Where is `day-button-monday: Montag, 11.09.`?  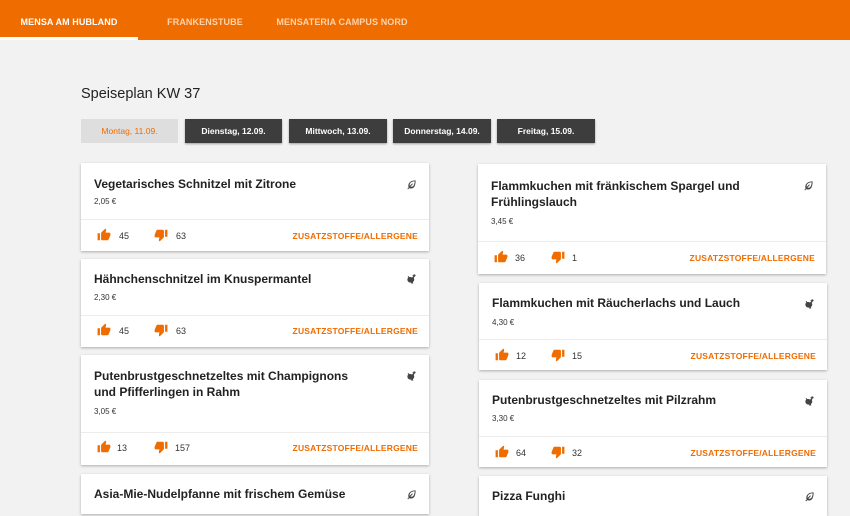
day-button-monday: Montag, 11.09. is located at coordinates (129, 131).